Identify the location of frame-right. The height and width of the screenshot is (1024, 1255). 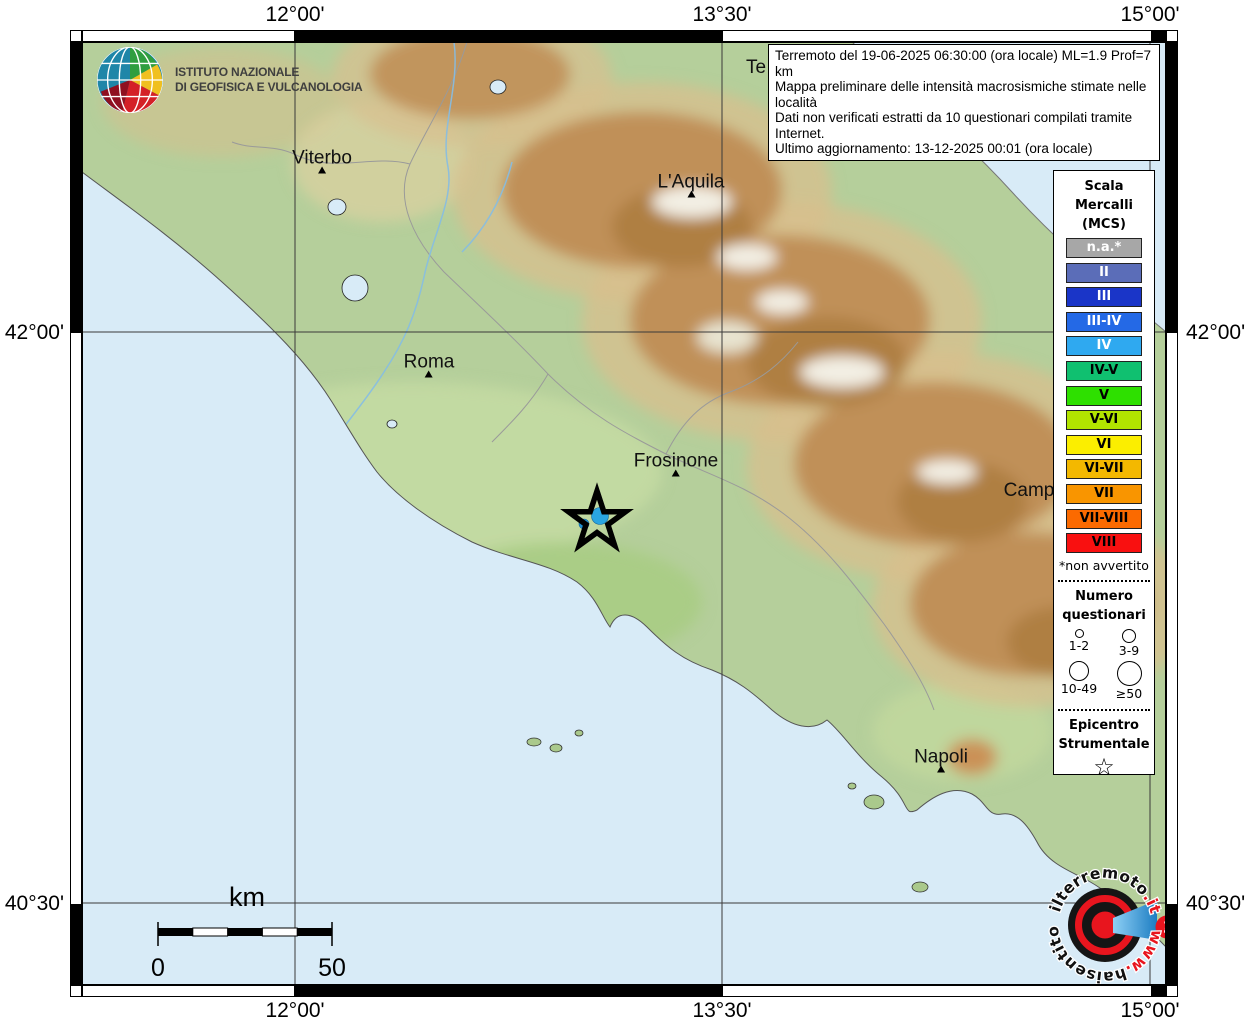
(1172, 513).